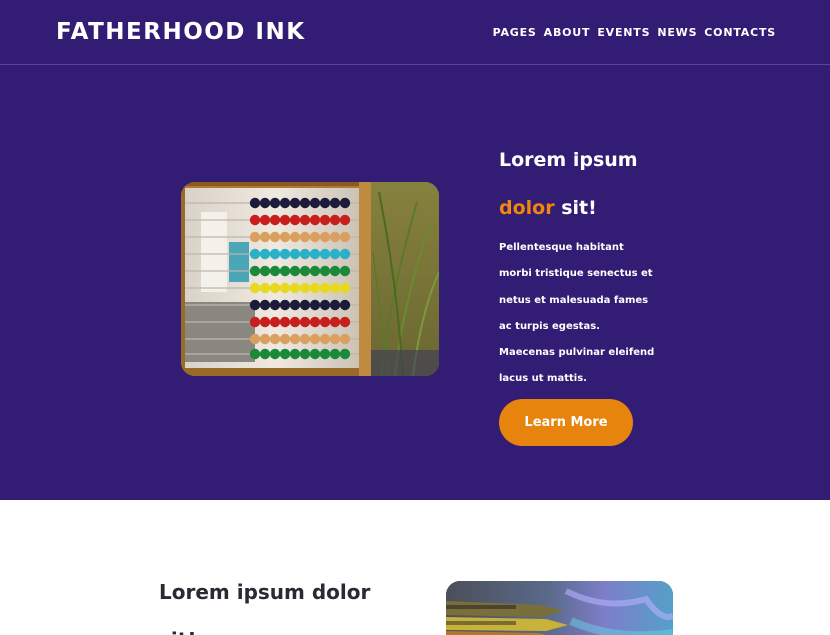 The height and width of the screenshot is (635, 830). I want to click on hero-title: Lorem ipsum dolor sit!, so click(579, 184).